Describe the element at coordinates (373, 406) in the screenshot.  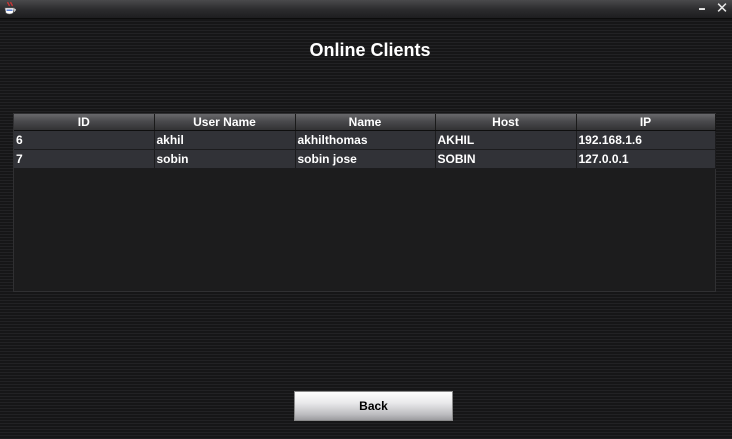
I see `back-button: Back` at that location.